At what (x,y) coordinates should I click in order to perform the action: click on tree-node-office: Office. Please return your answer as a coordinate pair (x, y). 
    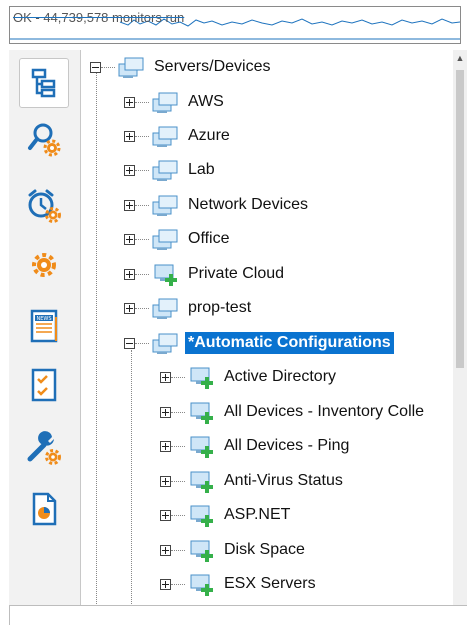
    Looking at the image, I should click on (178, 239).